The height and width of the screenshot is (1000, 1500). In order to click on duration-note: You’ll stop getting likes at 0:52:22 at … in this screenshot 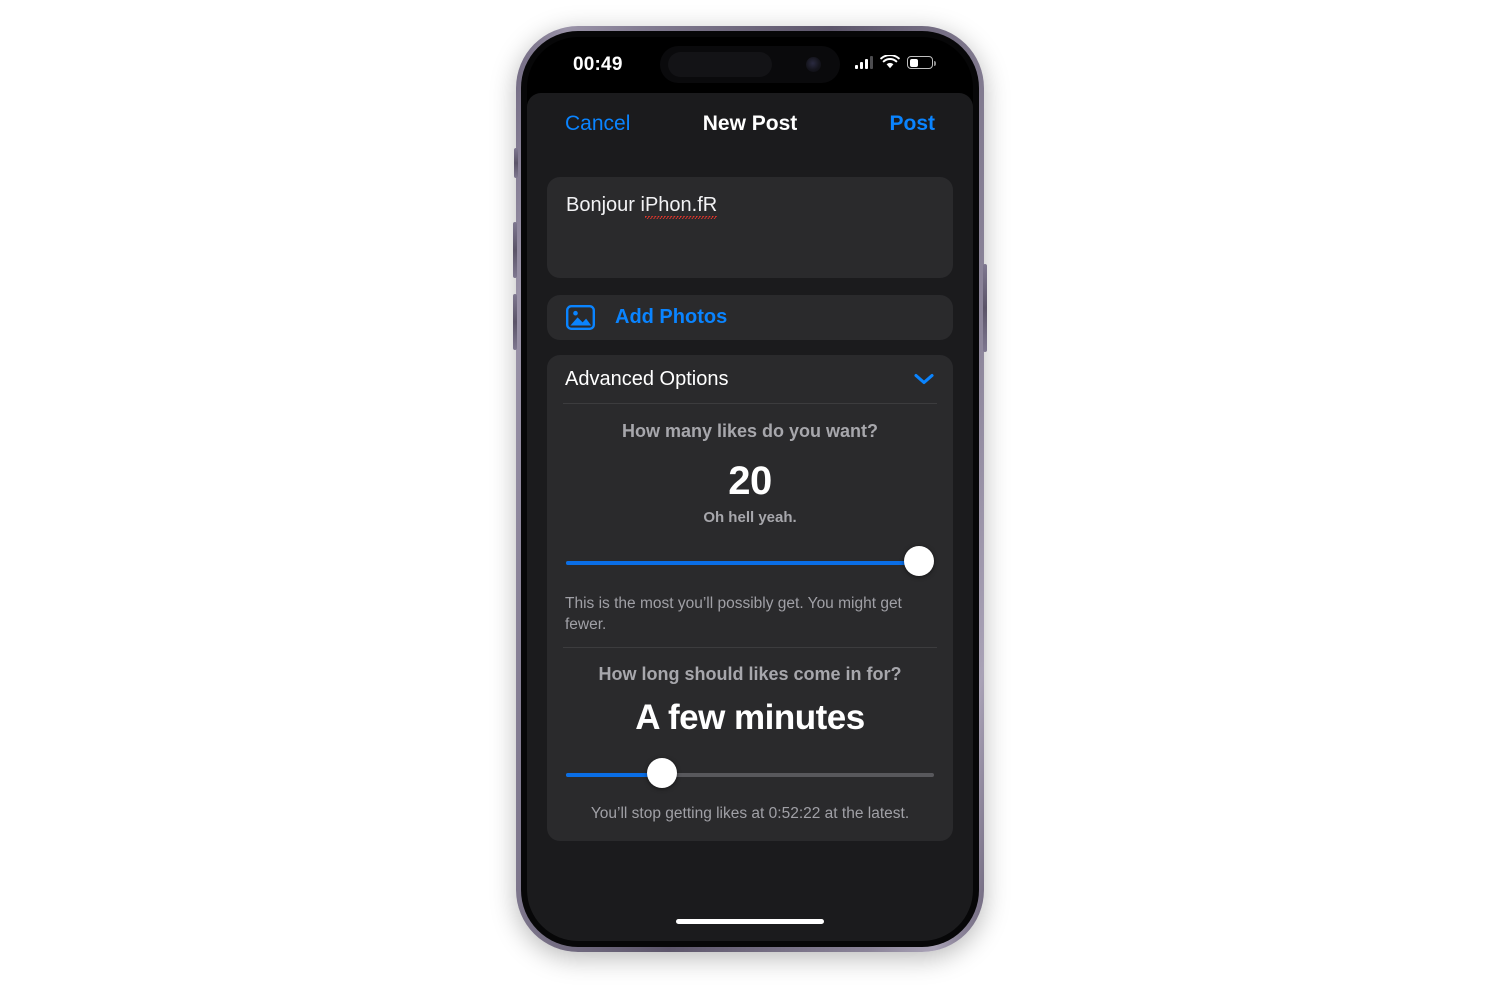, I will do `click(750, 814)`.